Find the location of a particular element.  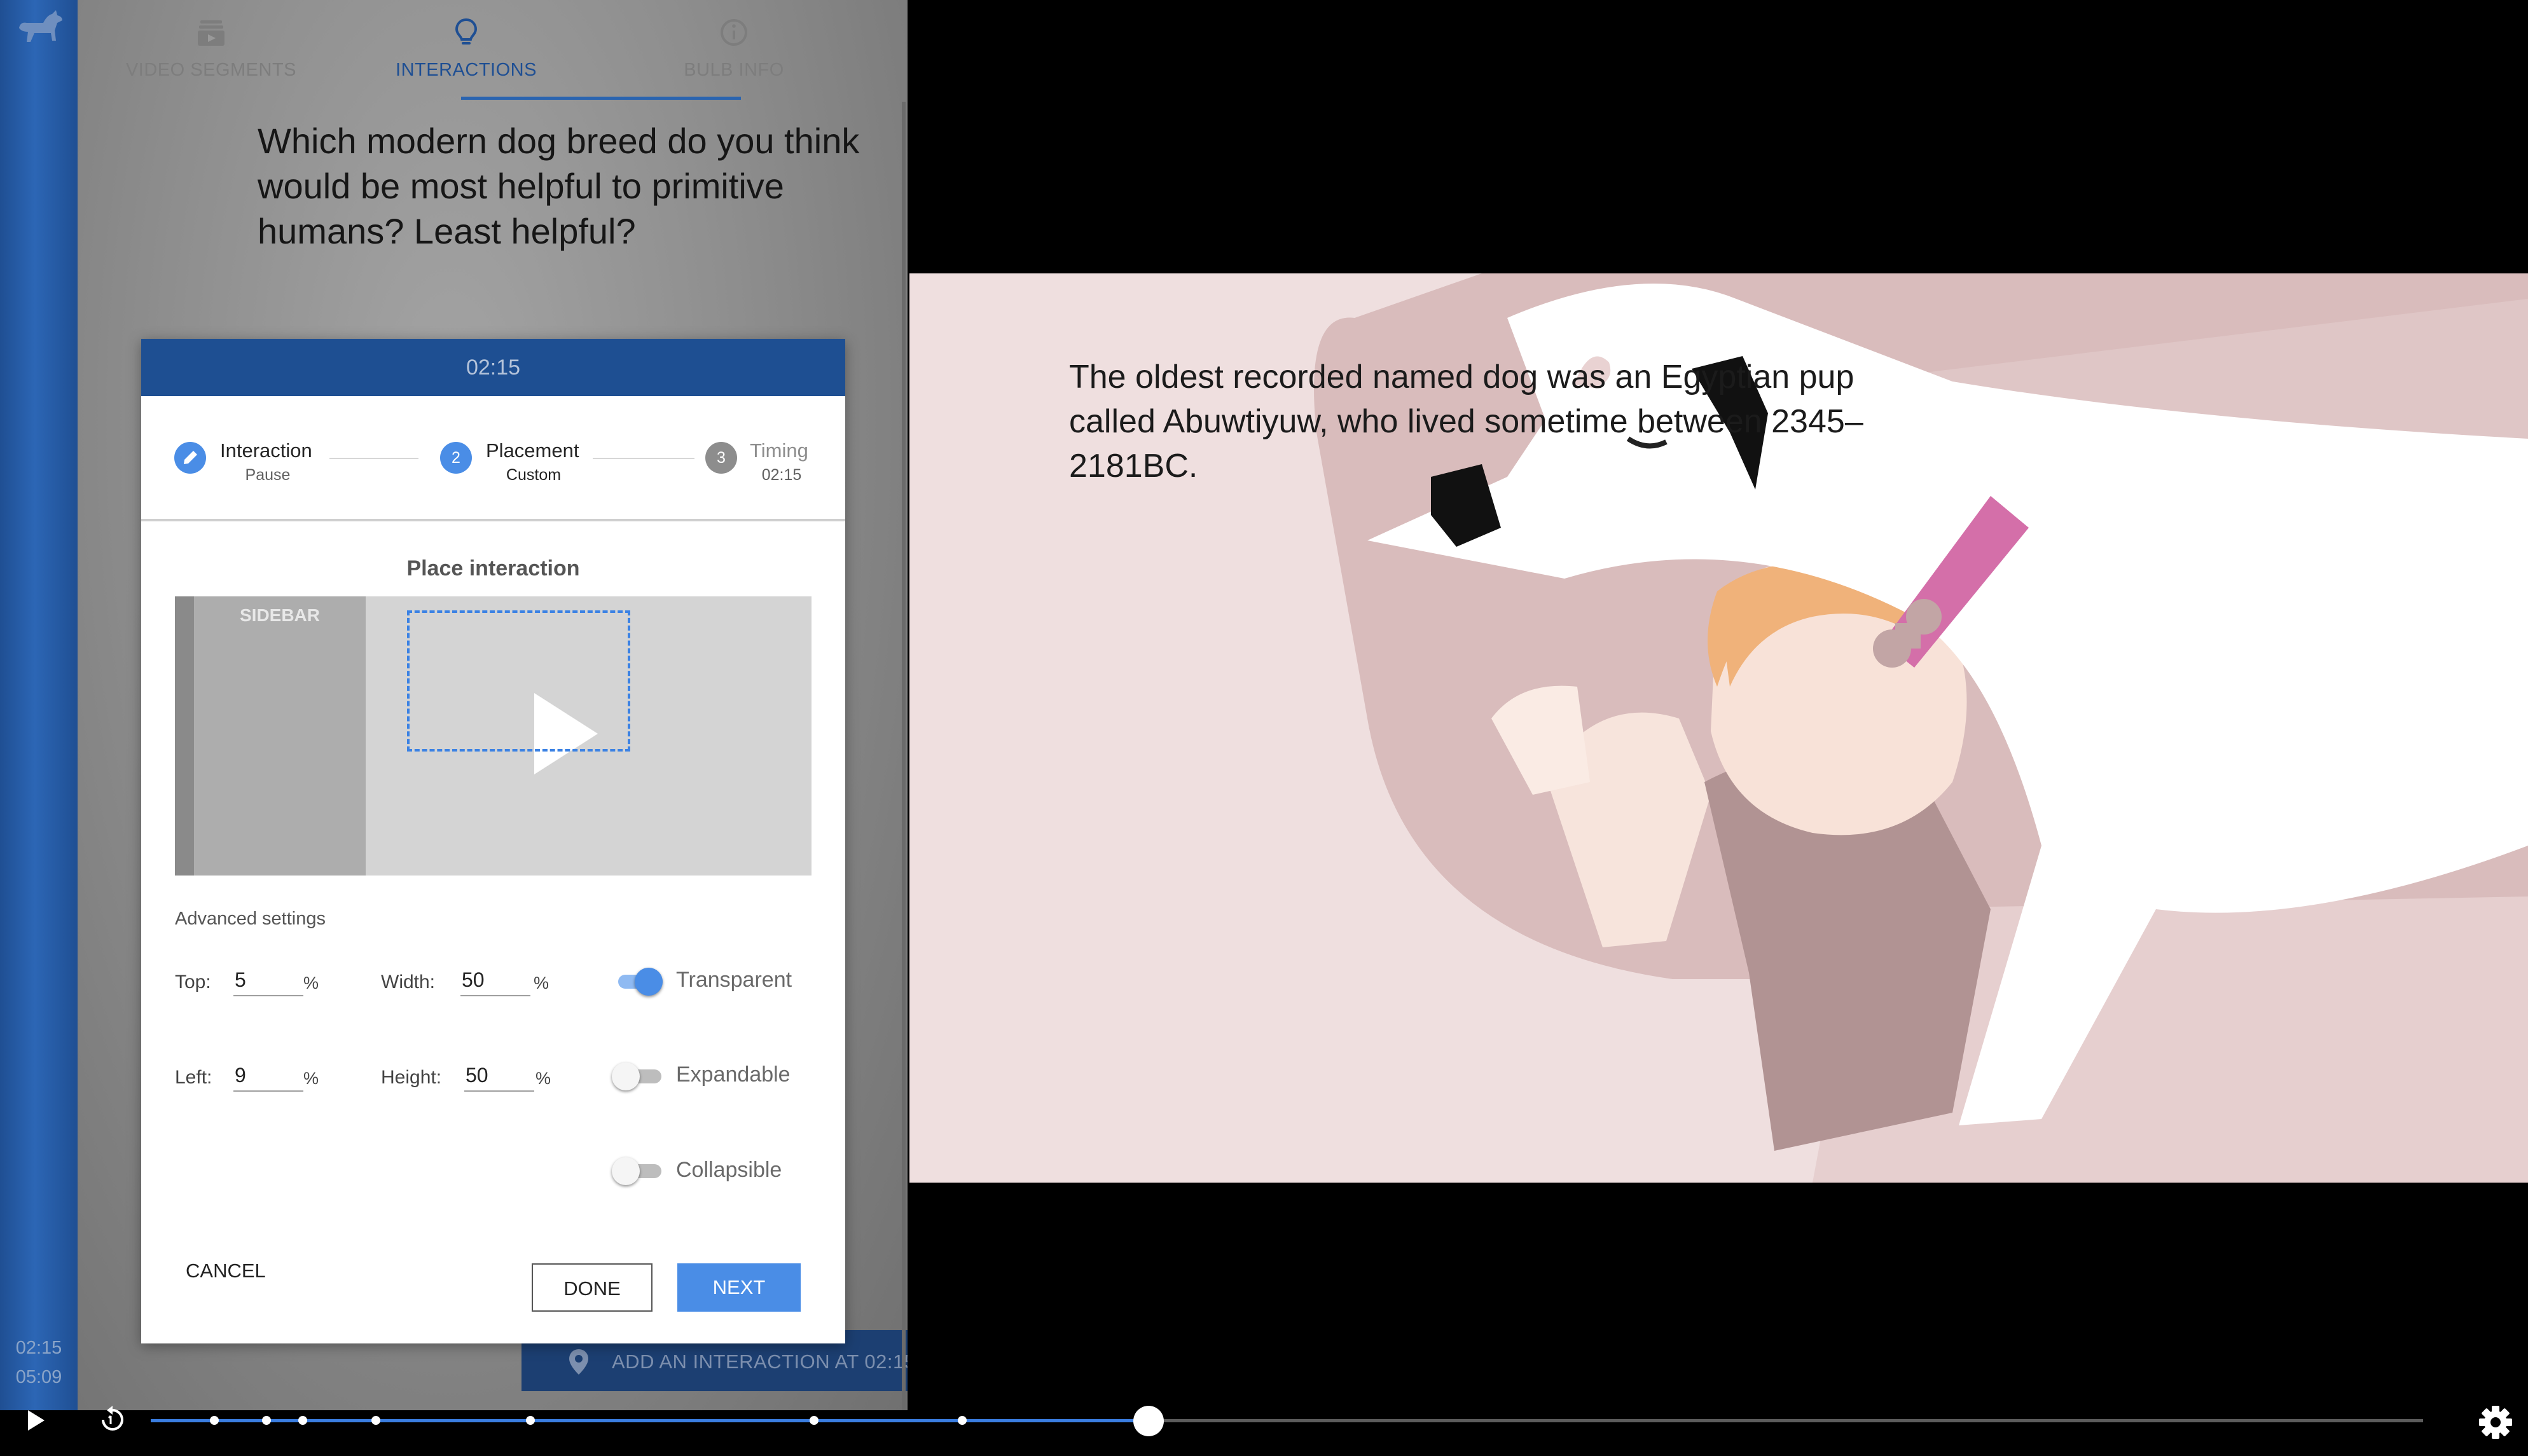

height-field: 50 is located at coordinates (499, 1078).